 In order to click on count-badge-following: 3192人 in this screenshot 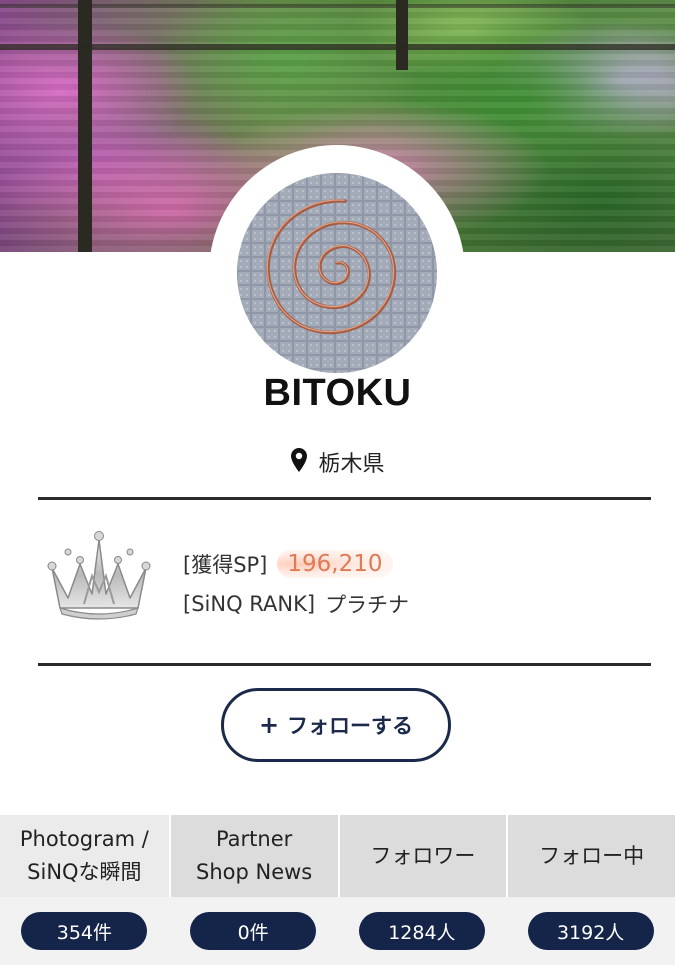, I will do `click(590, 931)`.